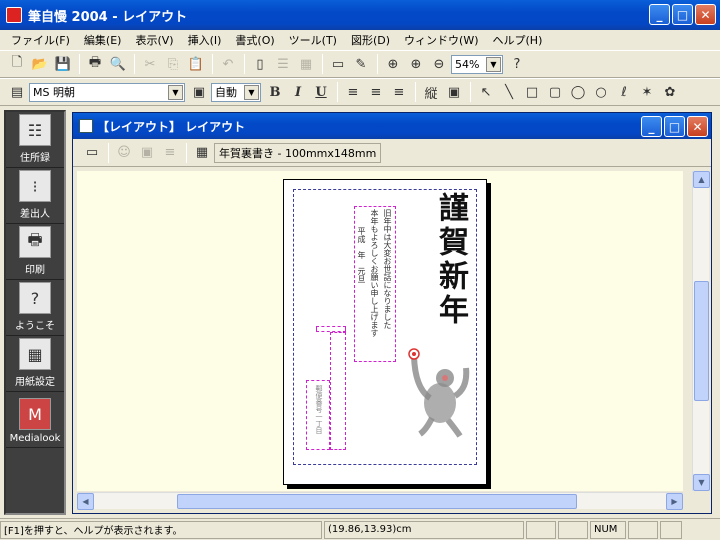 The width and height of the screenshot is (720, 540). I want to click on zoom-select: 54% ▼, so click(477, 64).